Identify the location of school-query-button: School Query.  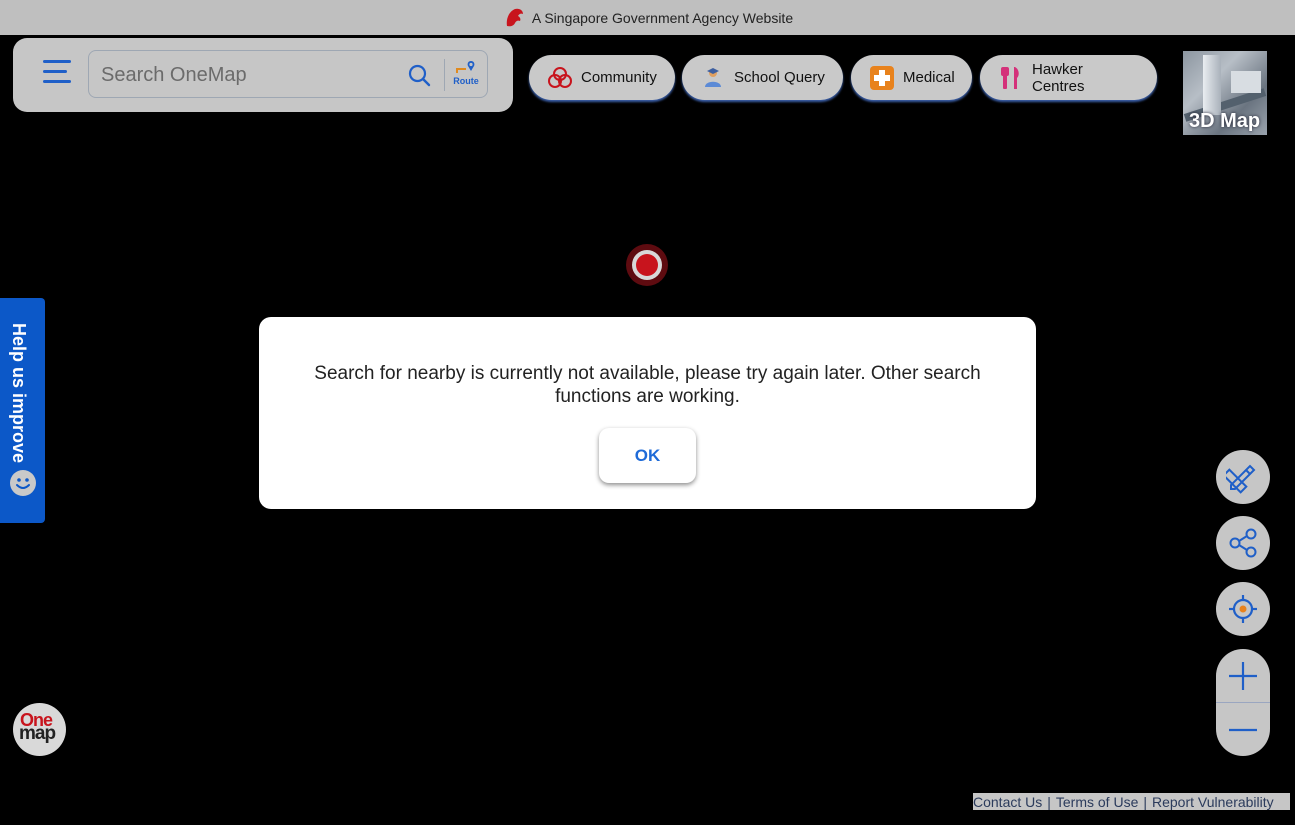
(762, 77).